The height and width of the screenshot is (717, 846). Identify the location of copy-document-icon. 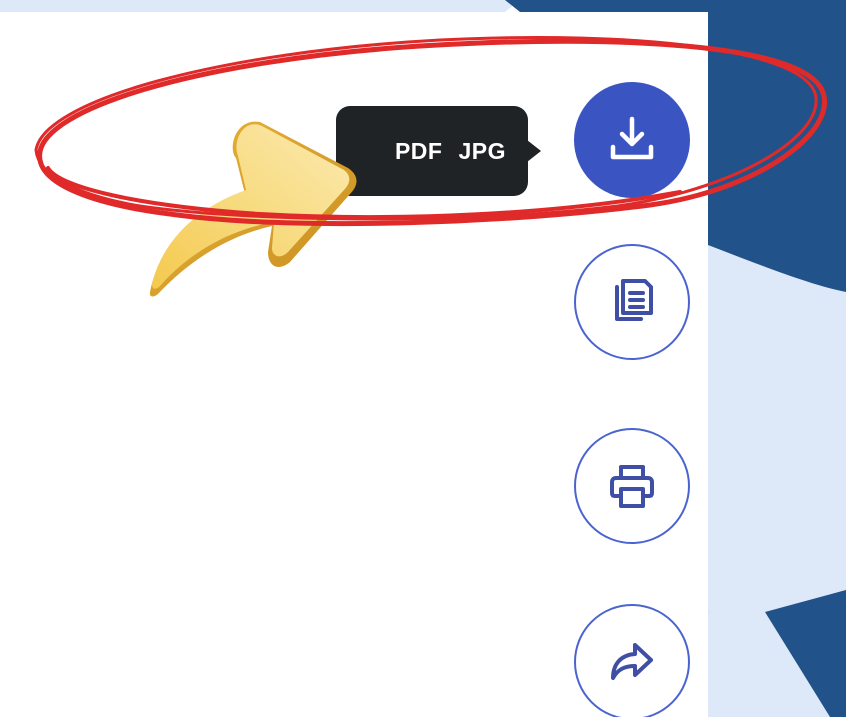
(632, 302).